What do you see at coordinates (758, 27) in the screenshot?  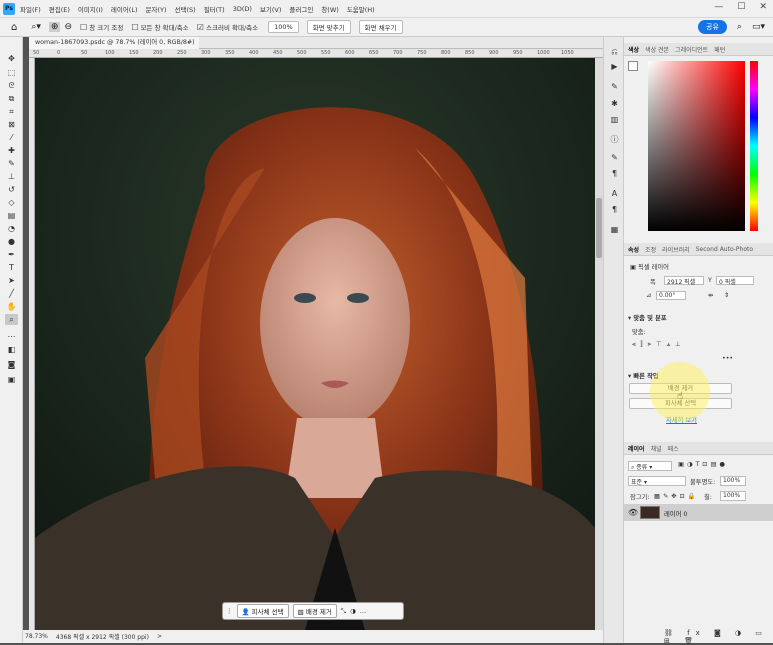 I see `workspace-icon: ▭▾` at bounding box center [758, 27].